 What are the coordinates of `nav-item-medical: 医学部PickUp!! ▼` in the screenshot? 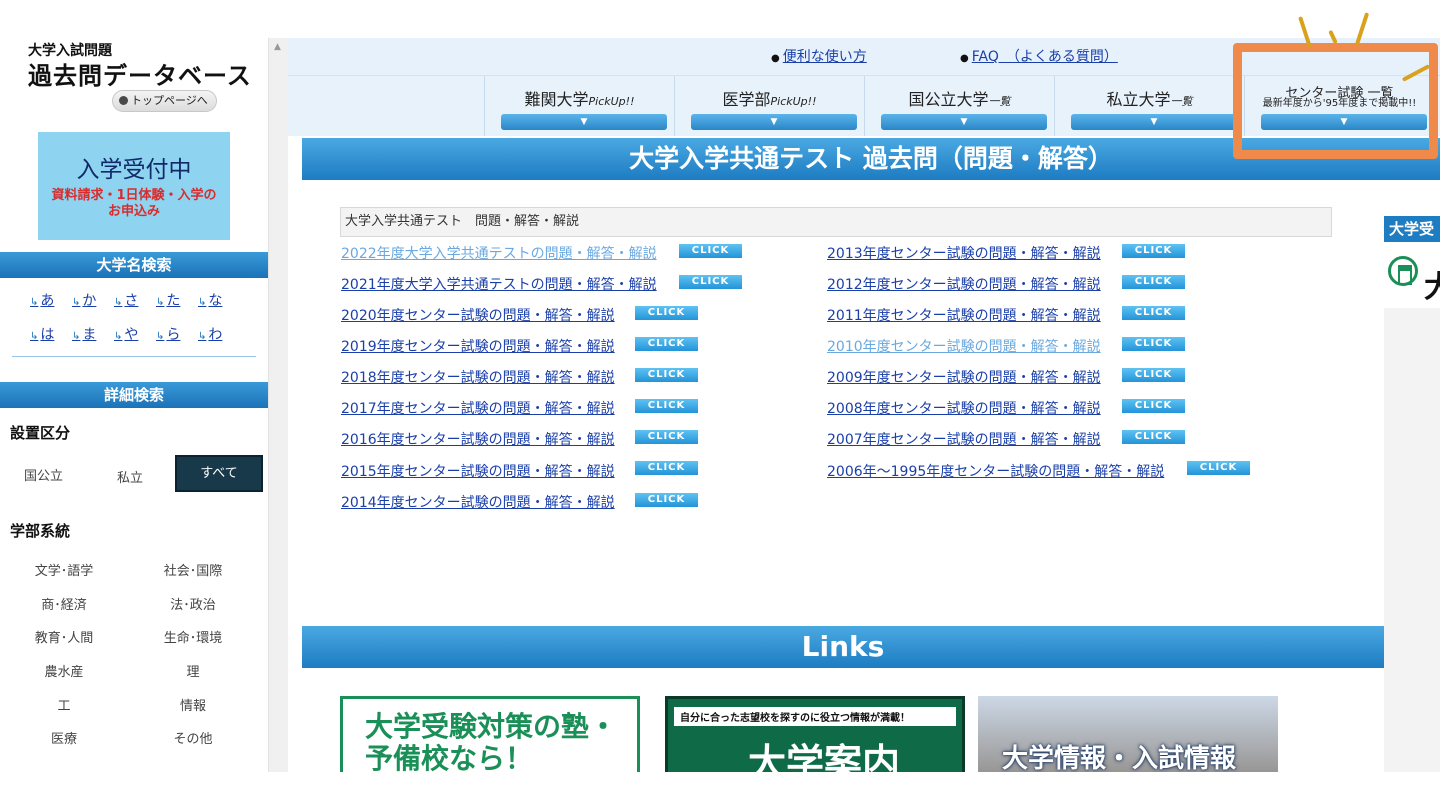 It's located at (769, 106).